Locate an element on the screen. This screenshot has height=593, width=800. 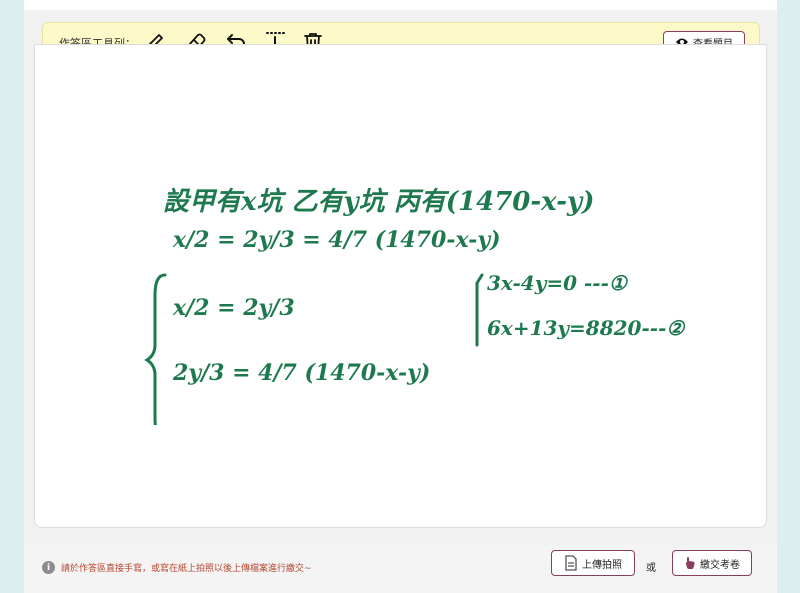
right-brace is located at coordinates (479, 310).